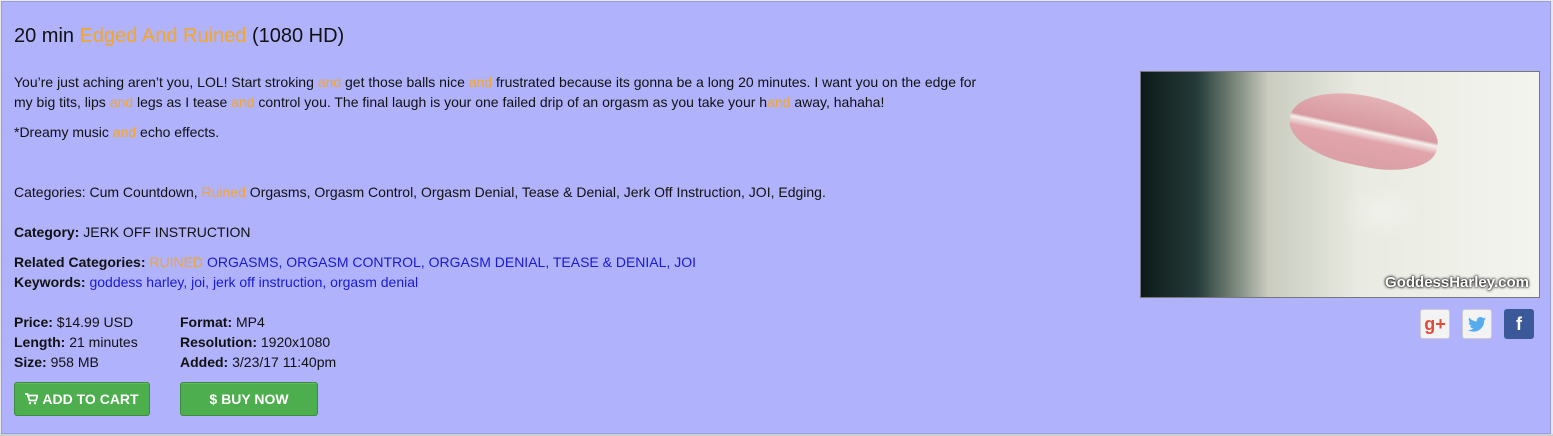  Describe the element at coordinates (1364, 131) in the screenshot. I see `lips-graphic` at that location.